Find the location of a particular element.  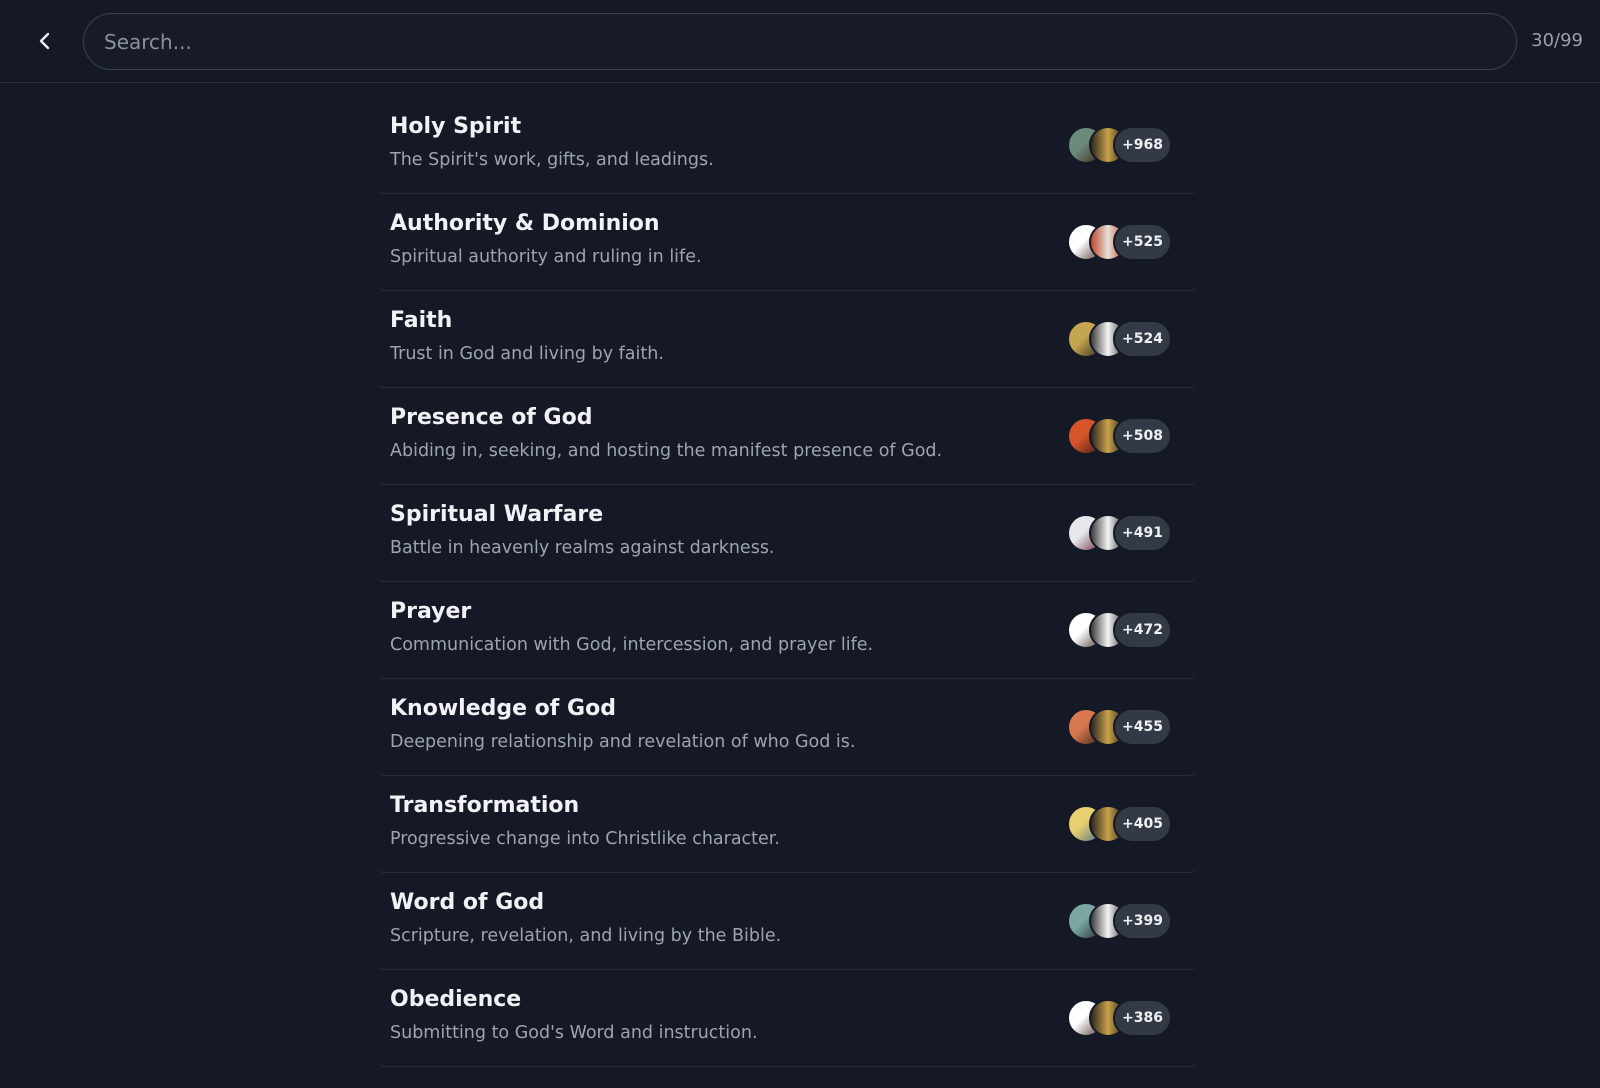

topic-description: Trust in God and living by faith. is located at coordinates (527, 354).